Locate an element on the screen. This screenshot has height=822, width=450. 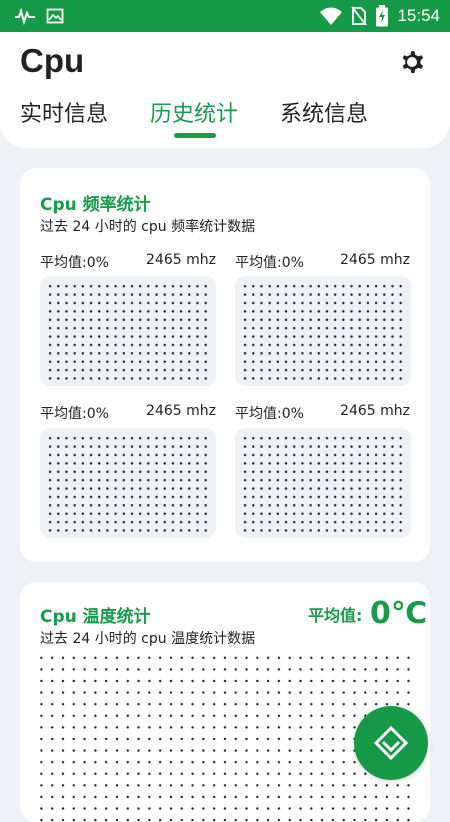
temperature-card-title: Cpu 温度统计 is located at coordinates (95, 617).